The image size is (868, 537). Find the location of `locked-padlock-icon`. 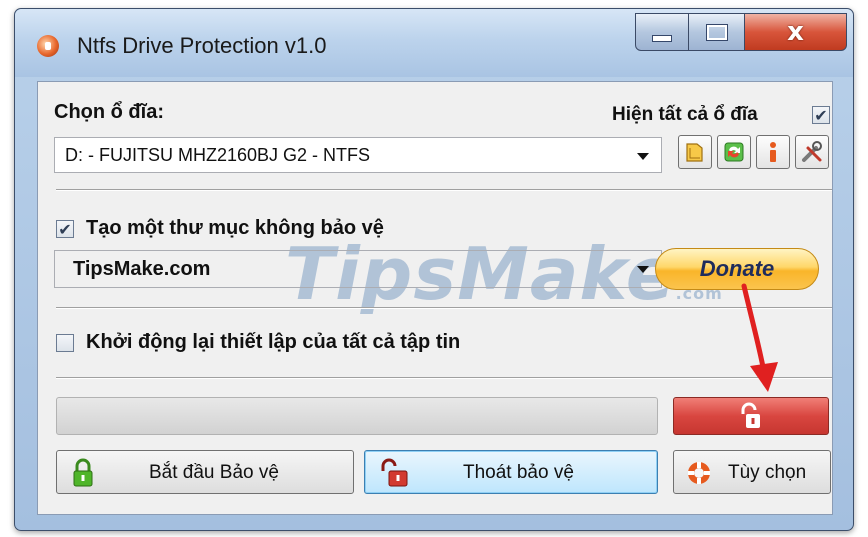

locked-padlock-icon is located at coordinates (83, 472).